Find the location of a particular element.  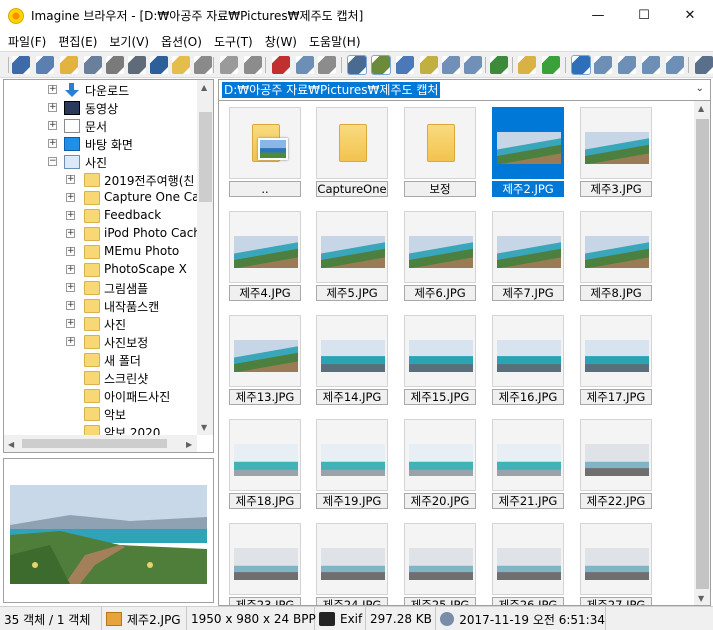

tree-item: + 그림샘플 is located at coordinates (104, 288).